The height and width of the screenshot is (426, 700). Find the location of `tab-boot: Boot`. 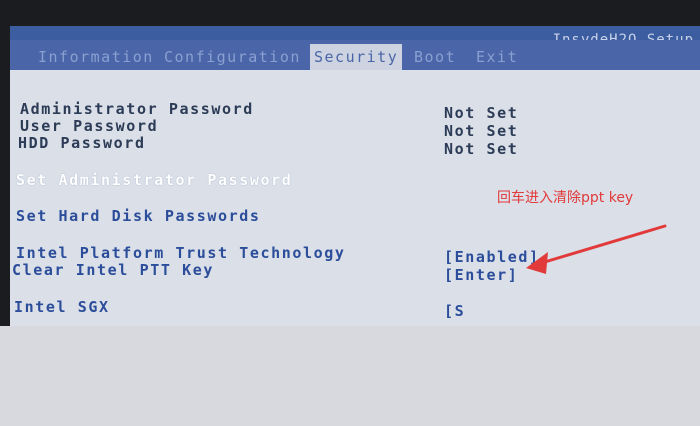

tab-boot: Boot is located at coordinates (435, 57).